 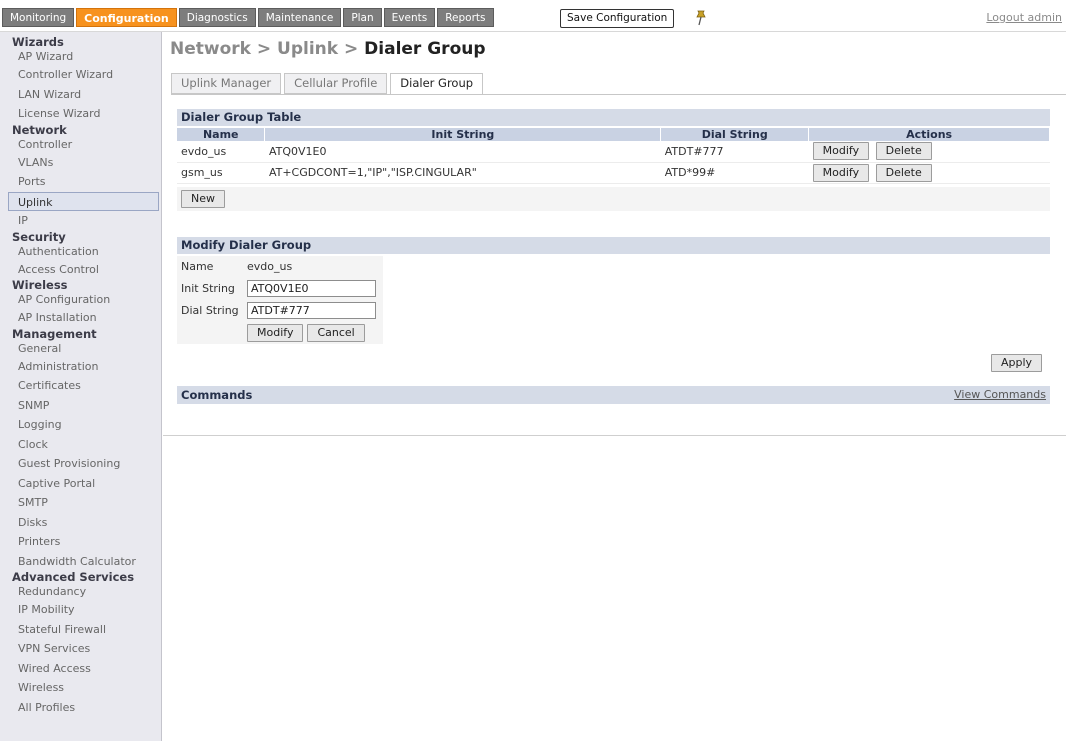 What do you see at coordinates (613, 199) in the screenshot?
I see `new-row: New` at bounding box center [613, 199].